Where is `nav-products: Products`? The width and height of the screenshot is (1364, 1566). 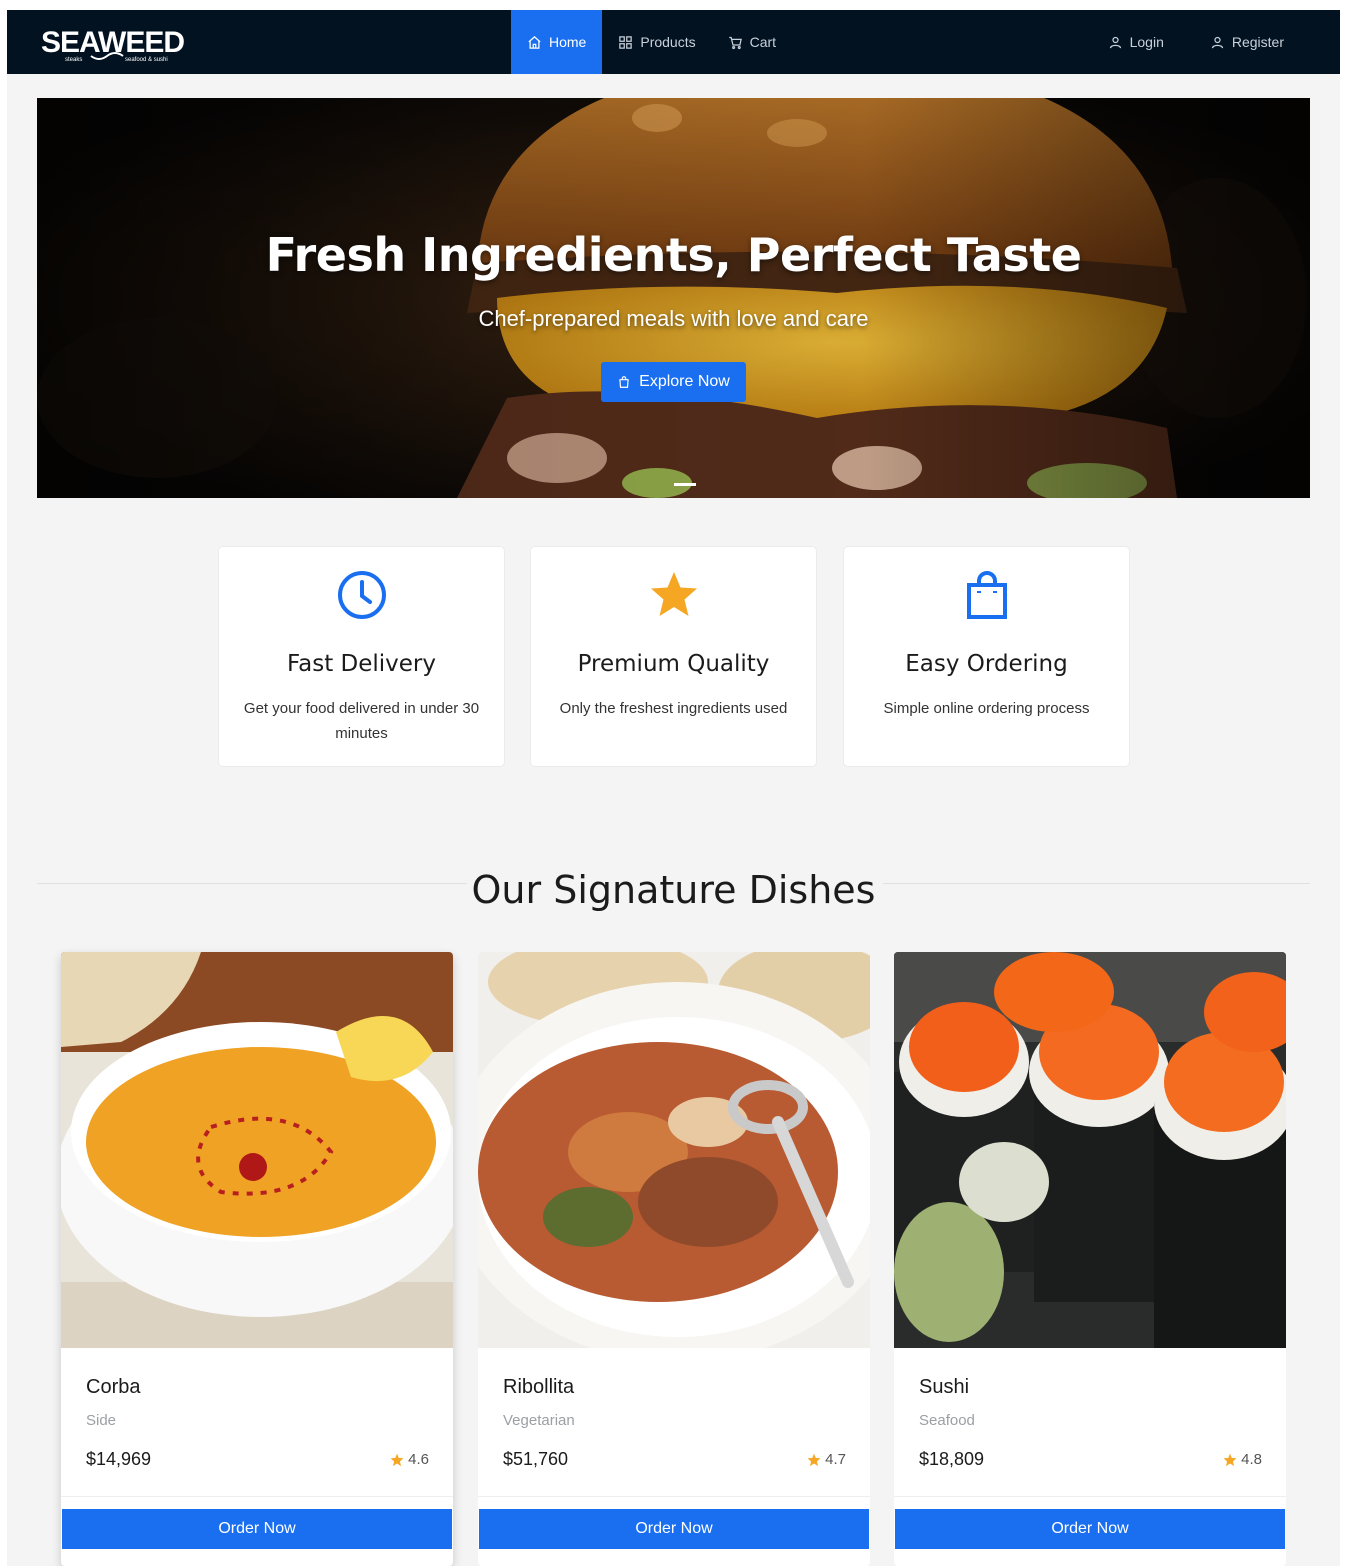
nav-products: Products is located at coordinates (656, 42).